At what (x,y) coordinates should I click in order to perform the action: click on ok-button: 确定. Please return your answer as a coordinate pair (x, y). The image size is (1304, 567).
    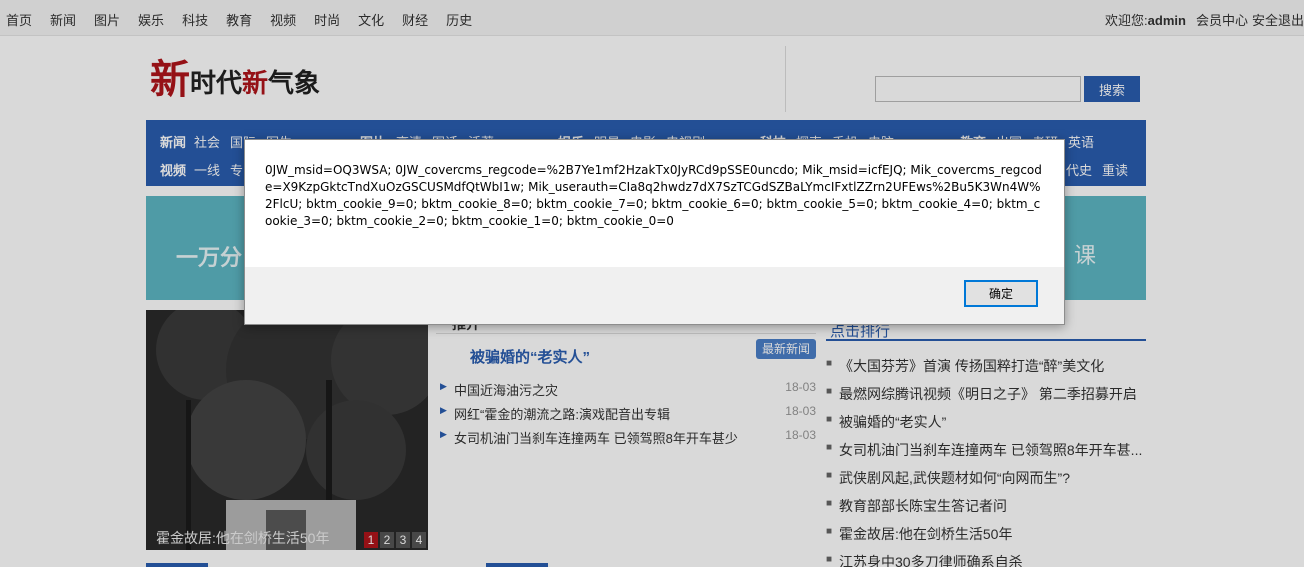
    Looking at the image, I should click on (1001, 293).